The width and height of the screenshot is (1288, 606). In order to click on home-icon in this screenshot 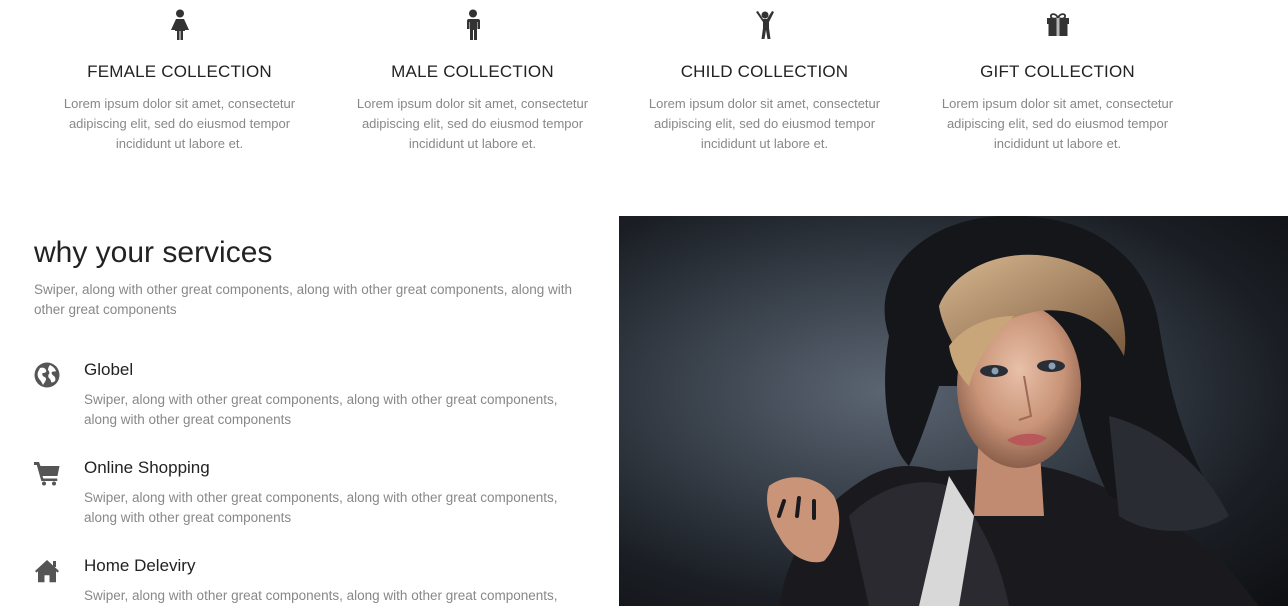, I will do `click(47, 571)`.